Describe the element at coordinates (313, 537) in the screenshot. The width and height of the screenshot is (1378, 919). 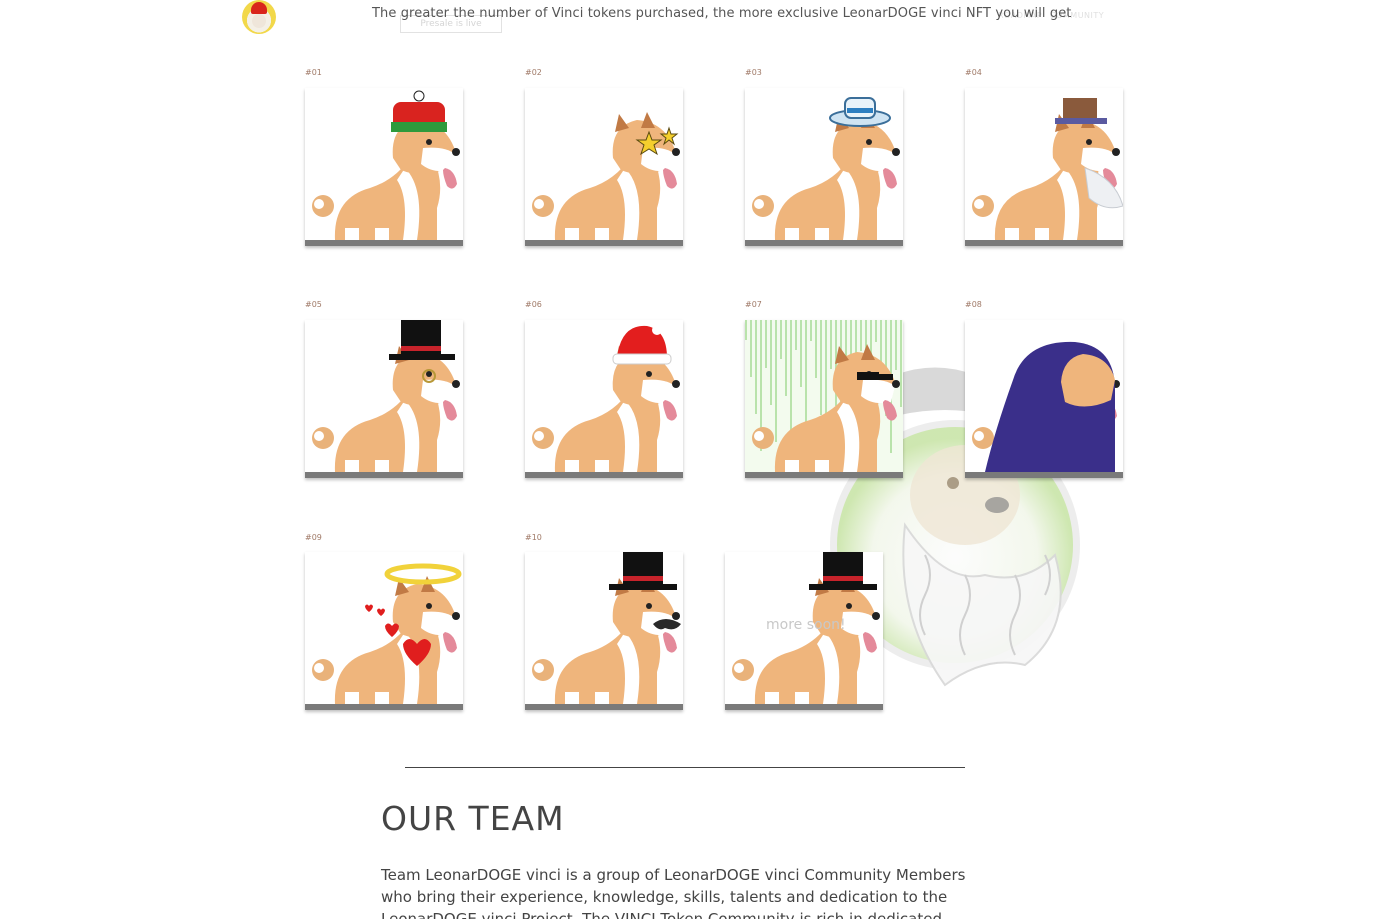
I see `nft-number: #09` at that location.